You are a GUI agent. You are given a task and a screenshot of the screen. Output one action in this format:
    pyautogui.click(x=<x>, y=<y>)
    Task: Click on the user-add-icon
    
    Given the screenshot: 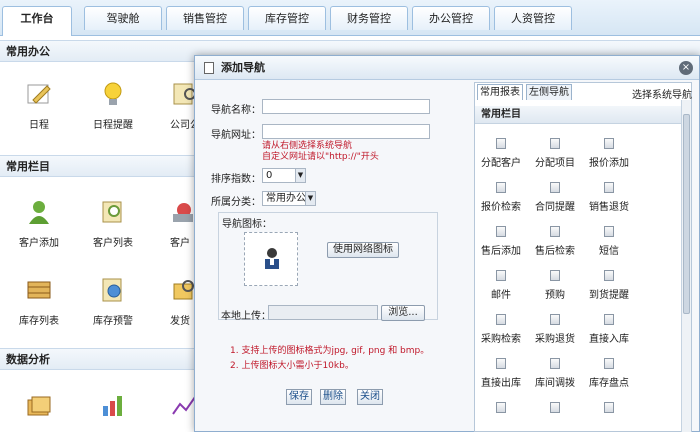 What is the action you would take?
    pyautogui.click(x=39, y=212)
    